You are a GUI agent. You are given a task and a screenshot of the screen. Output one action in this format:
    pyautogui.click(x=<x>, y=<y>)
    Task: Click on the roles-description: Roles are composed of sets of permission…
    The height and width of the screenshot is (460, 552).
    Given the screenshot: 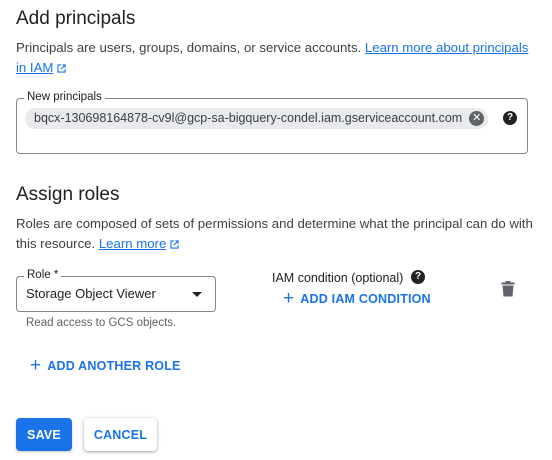 What is the action you would take?
    pyautogui.click(x=276, y=234)
    